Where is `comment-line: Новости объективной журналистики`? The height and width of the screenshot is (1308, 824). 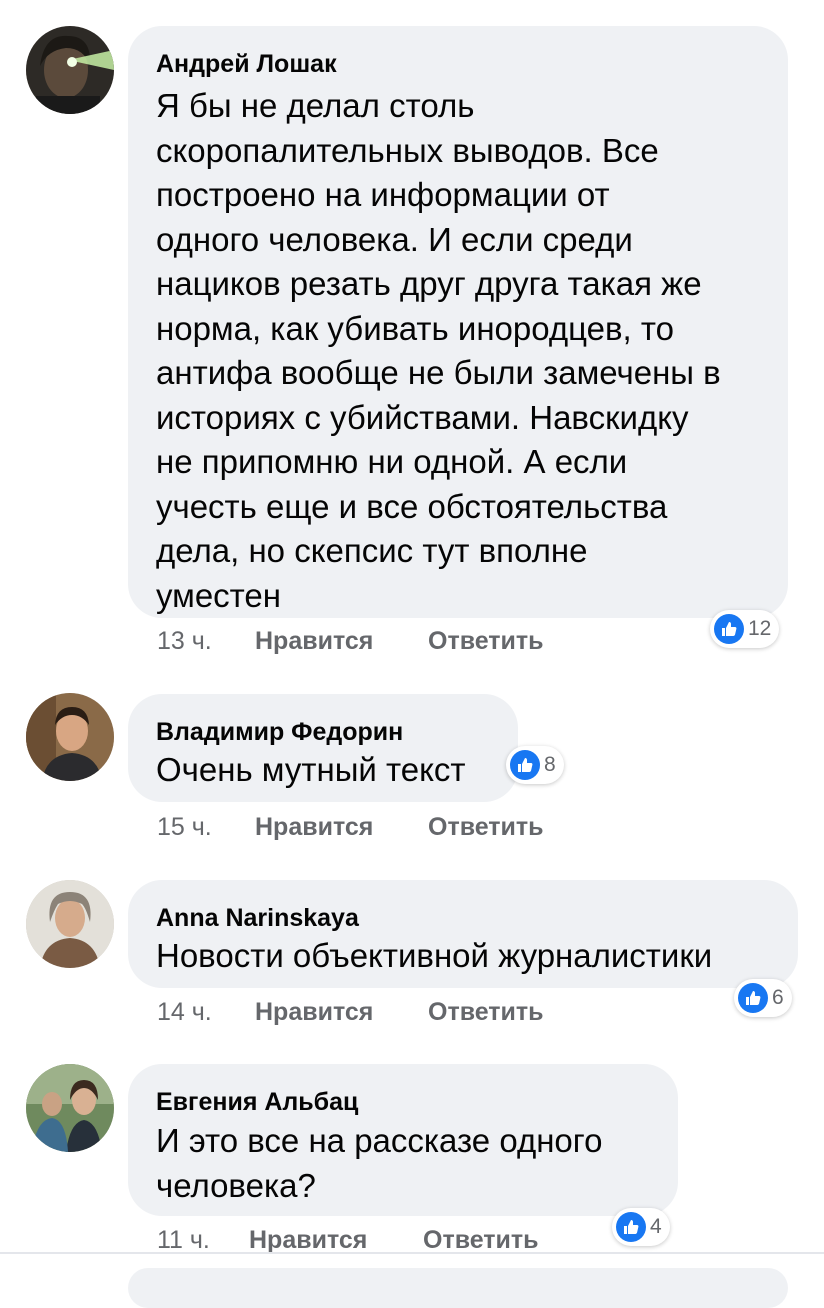 comment-line: Новости объективной журналистики is located at coordinates (434, 955).